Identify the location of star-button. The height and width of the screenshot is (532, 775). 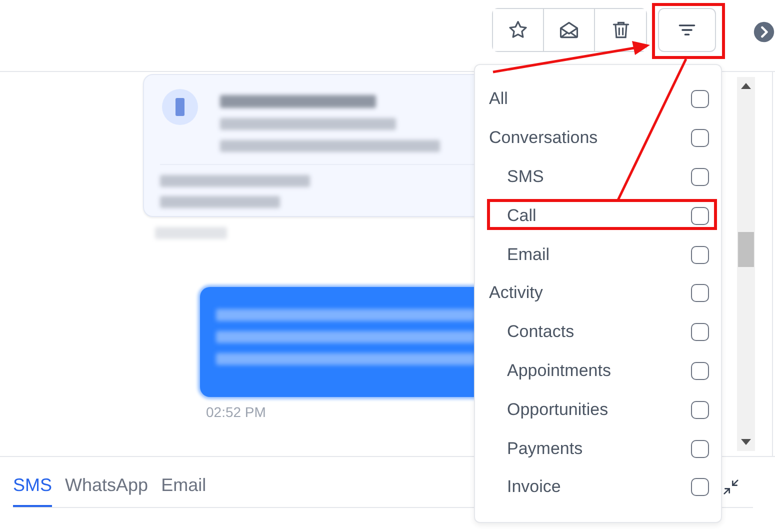
(518, 30).